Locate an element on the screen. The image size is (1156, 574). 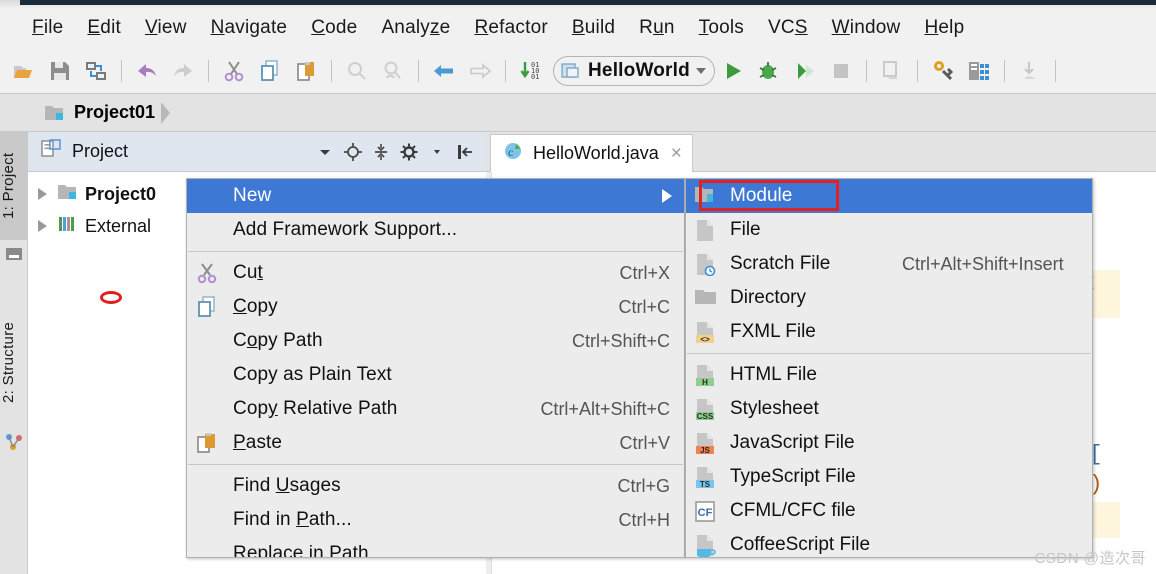
menu-item-copy: Copy Ctrl+C is located at coordinates (435, 307).